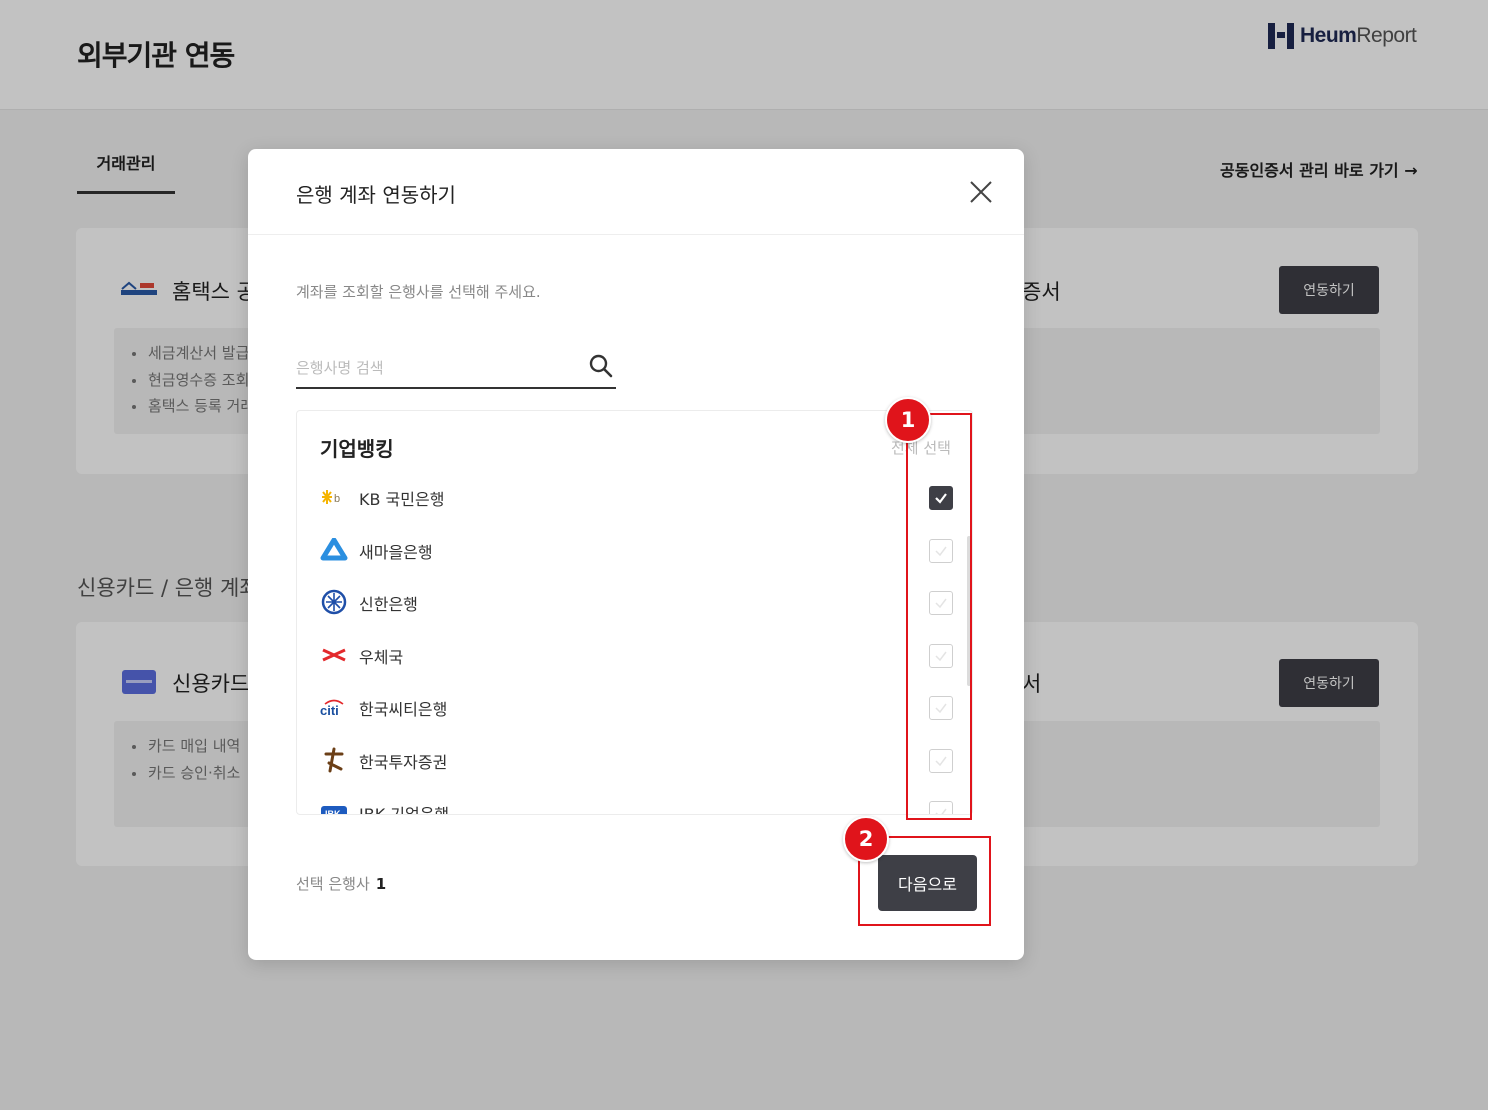  What do you see at coordinates (357, 449) in the screenshot?
I see `bank-group-title: 기업뱅킹` at bounding box center [357, 449].